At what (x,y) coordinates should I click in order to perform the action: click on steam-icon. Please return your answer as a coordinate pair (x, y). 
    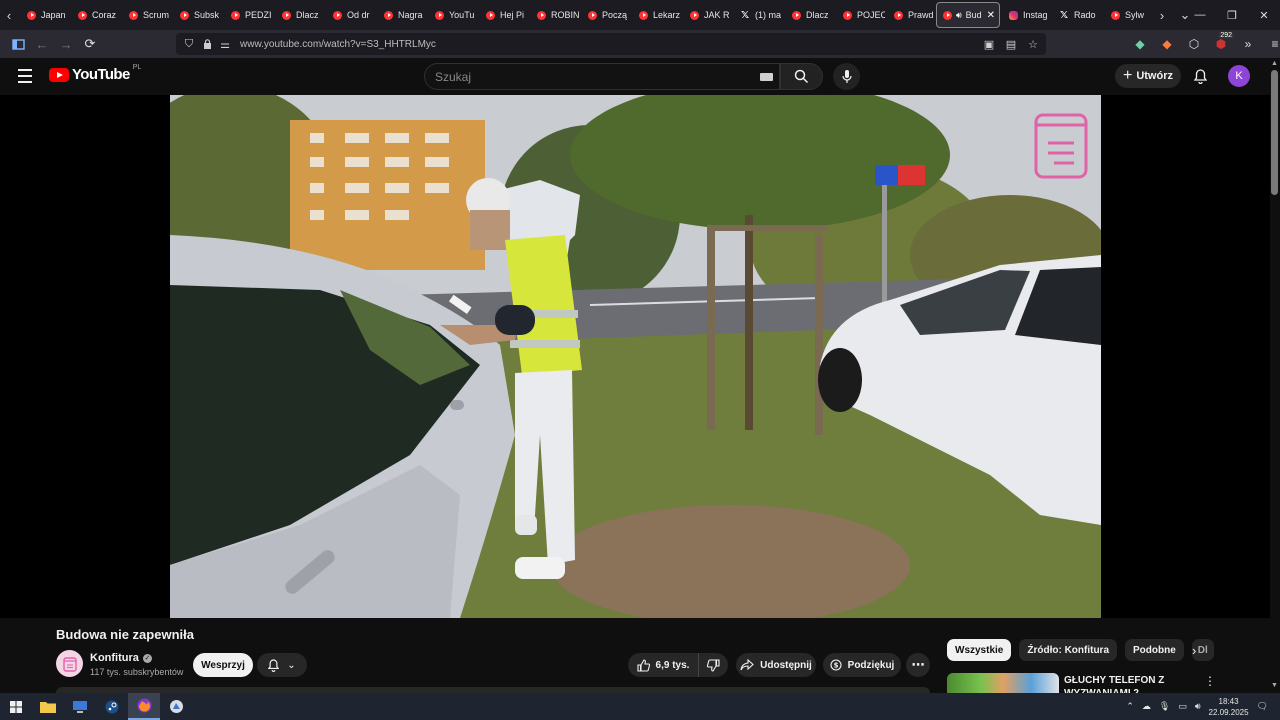
    Looking at the image, I should click on (112, 706).